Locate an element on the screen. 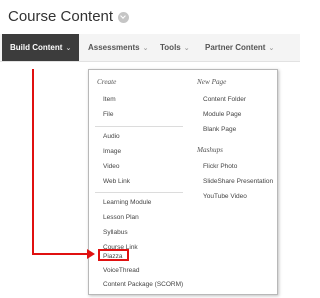 The image size is (320, 298). menu-build-content-label: Build Content is located at coordinates (36, 47).